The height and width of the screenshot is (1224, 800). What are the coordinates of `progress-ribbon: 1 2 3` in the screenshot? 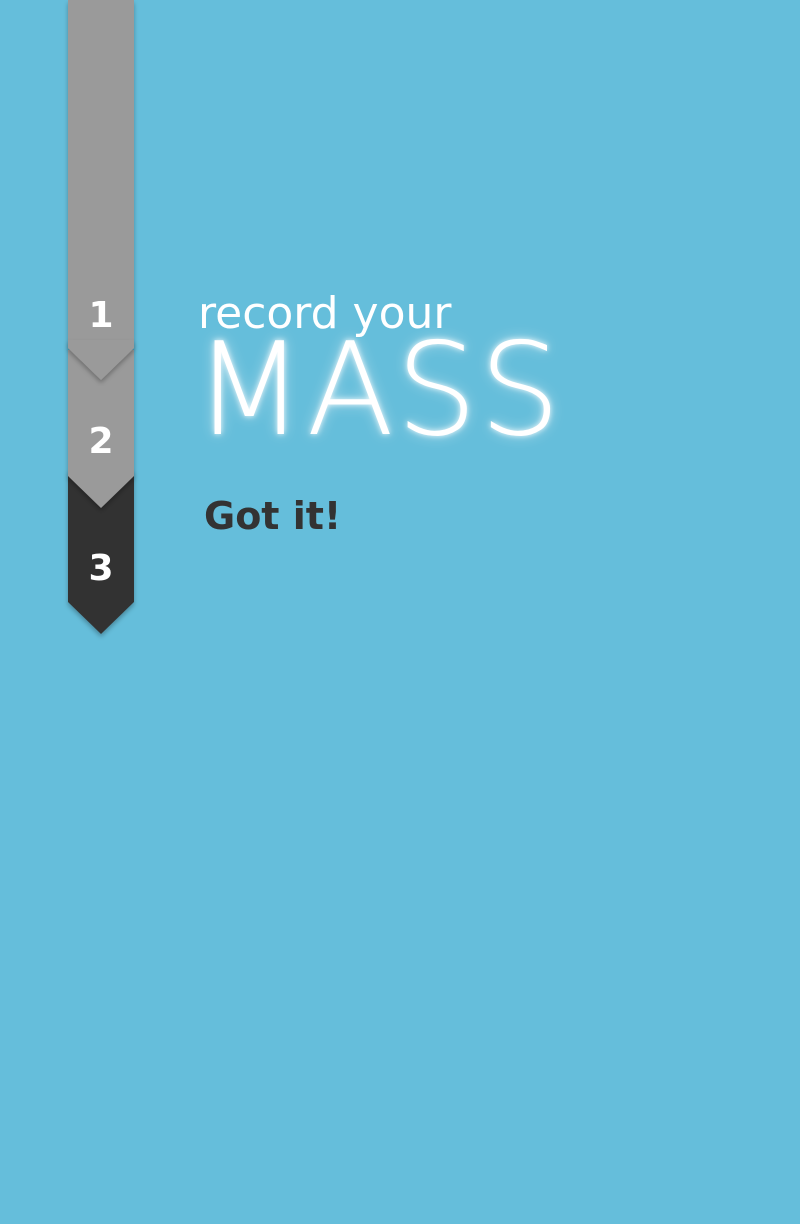 It's located at (101, 320).